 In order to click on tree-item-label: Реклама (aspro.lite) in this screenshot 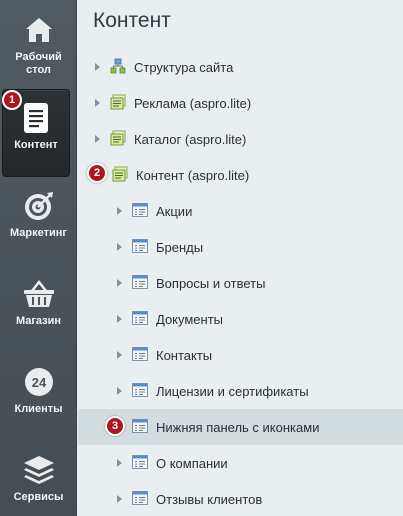, I will do `click(193, 103)`.